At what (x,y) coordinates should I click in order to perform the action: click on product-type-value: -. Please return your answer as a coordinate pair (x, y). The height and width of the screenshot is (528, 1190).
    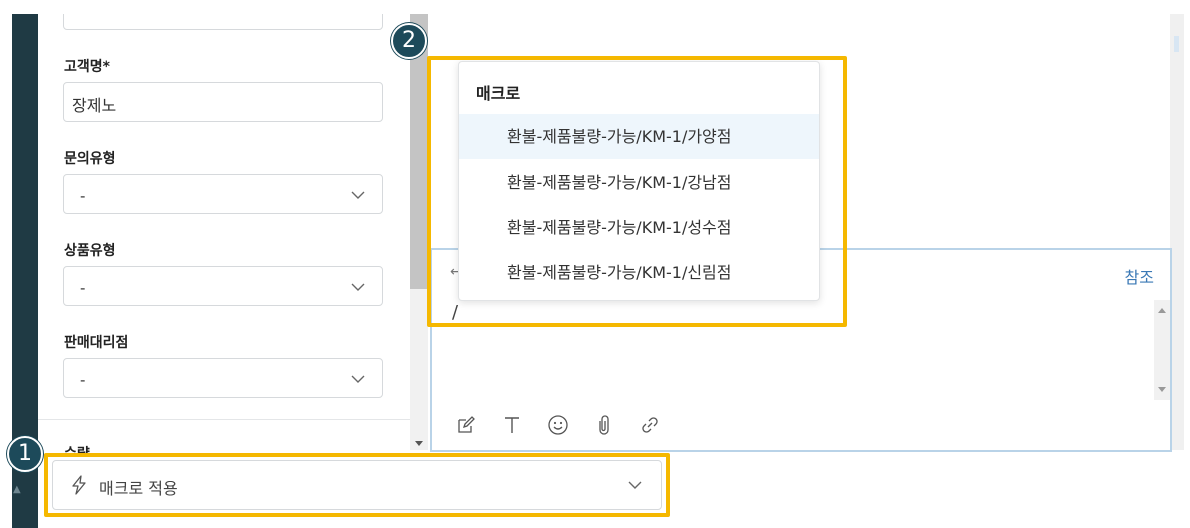
    Looking at the image, I should click on (83, 288).